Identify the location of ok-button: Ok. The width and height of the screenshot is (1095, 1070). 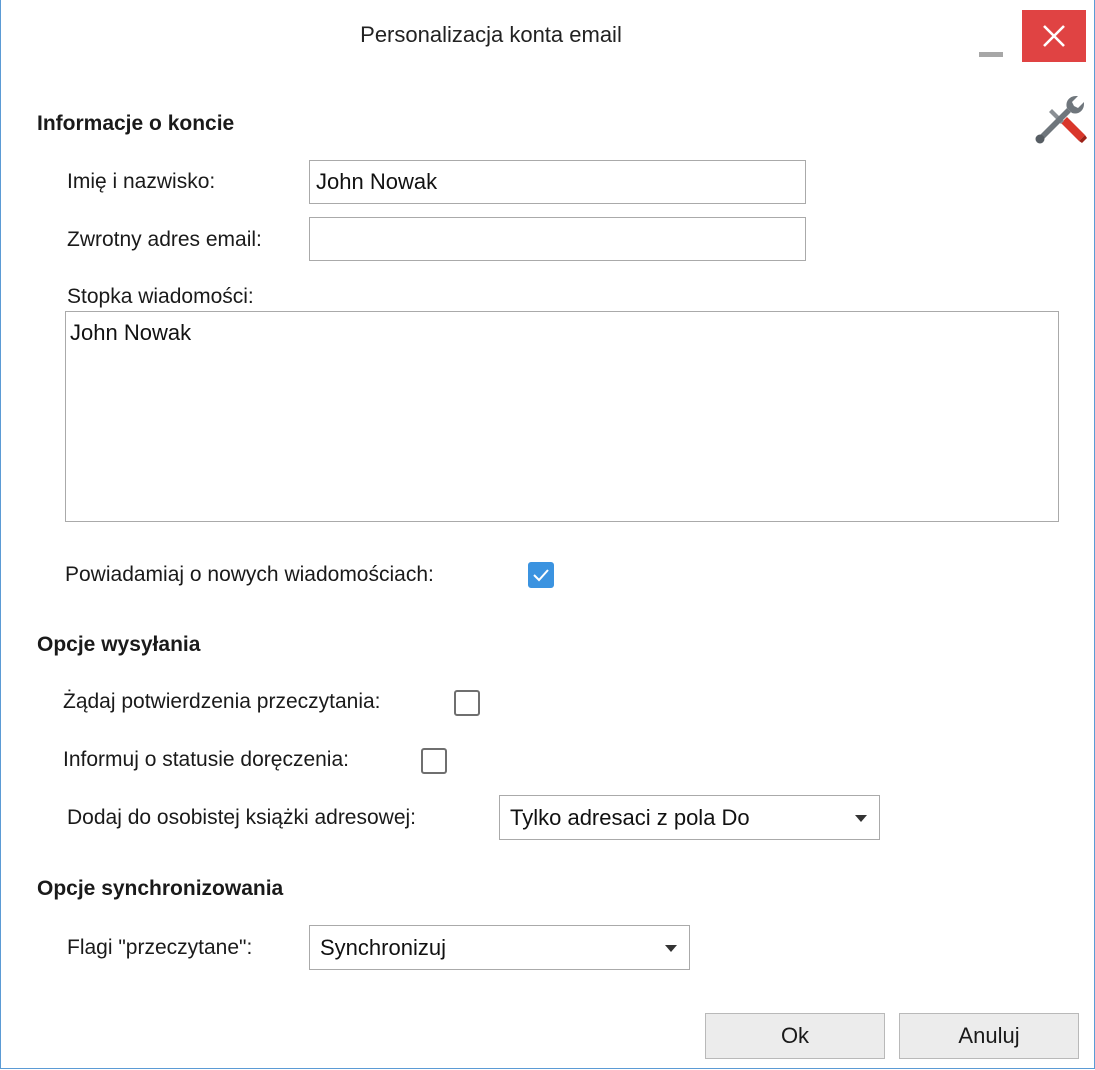
(795, 1036).